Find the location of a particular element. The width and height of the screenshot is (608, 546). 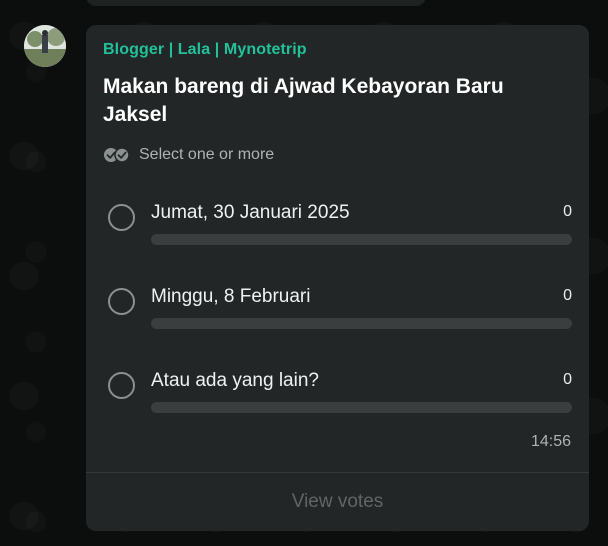

poll-option: Jumat, 30 Januari 2025 0 is located at coordinates (340, 231).